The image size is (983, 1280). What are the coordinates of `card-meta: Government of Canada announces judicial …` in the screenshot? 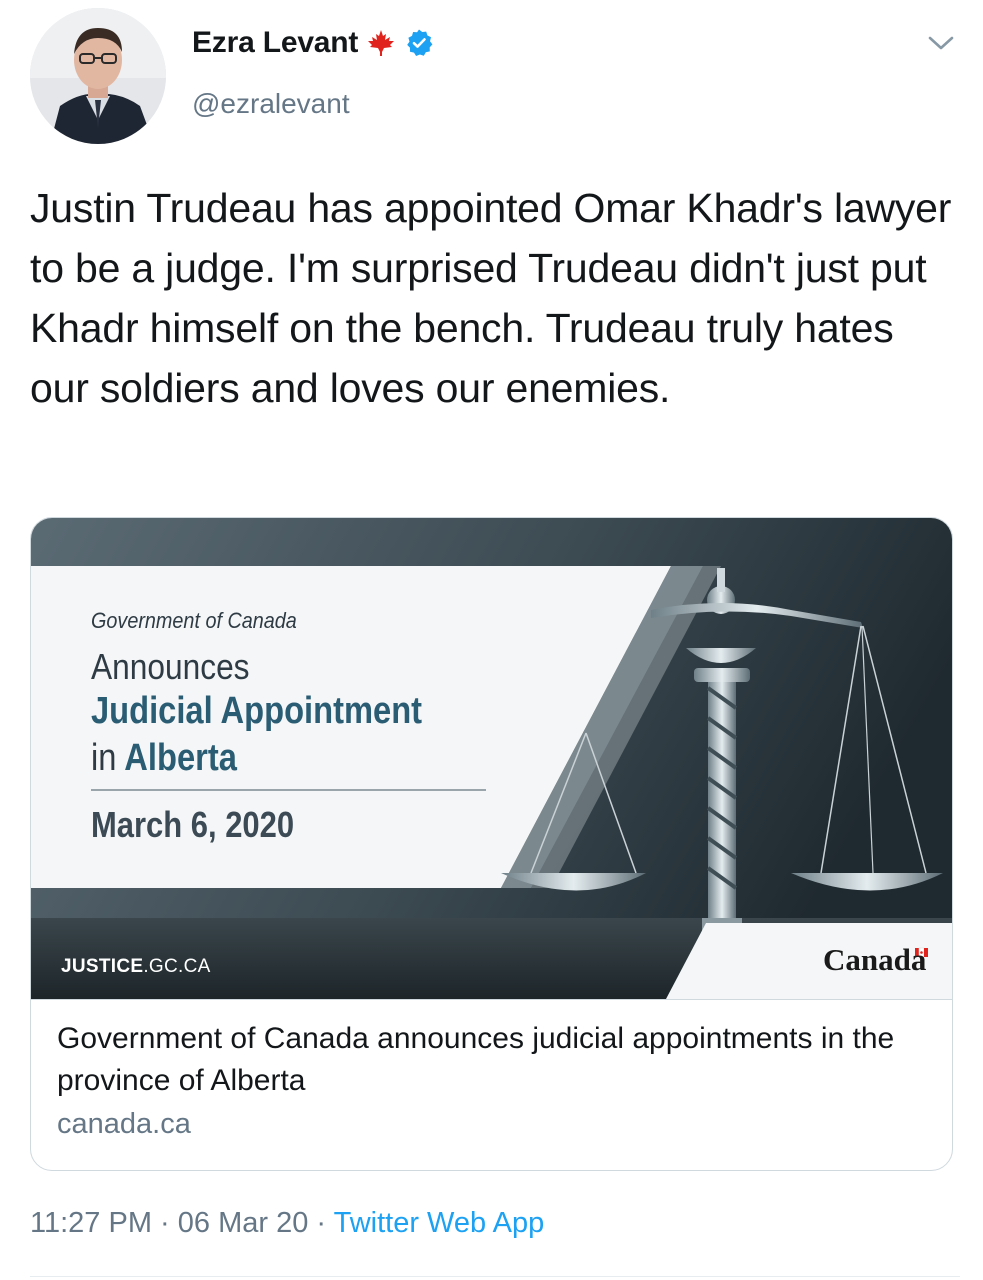 It's located at (491, 1084).